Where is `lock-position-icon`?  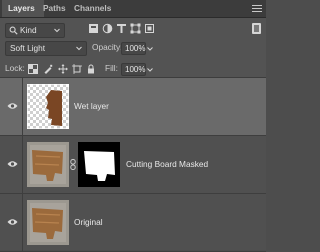 lock-position-icon is located at coordinates (63, 69).